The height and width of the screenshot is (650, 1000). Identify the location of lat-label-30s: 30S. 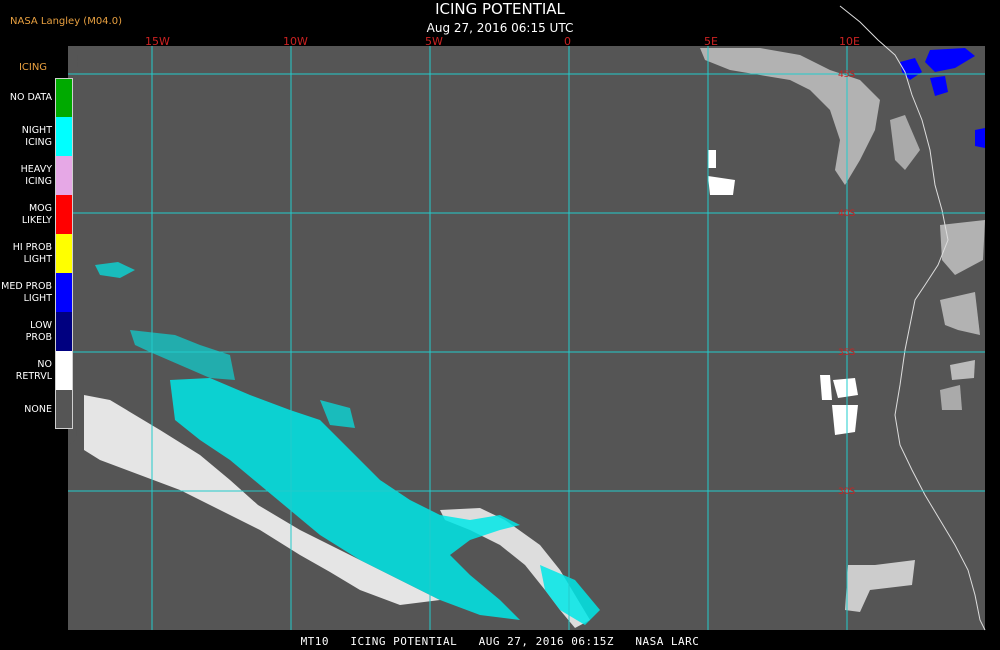
(846, 492).